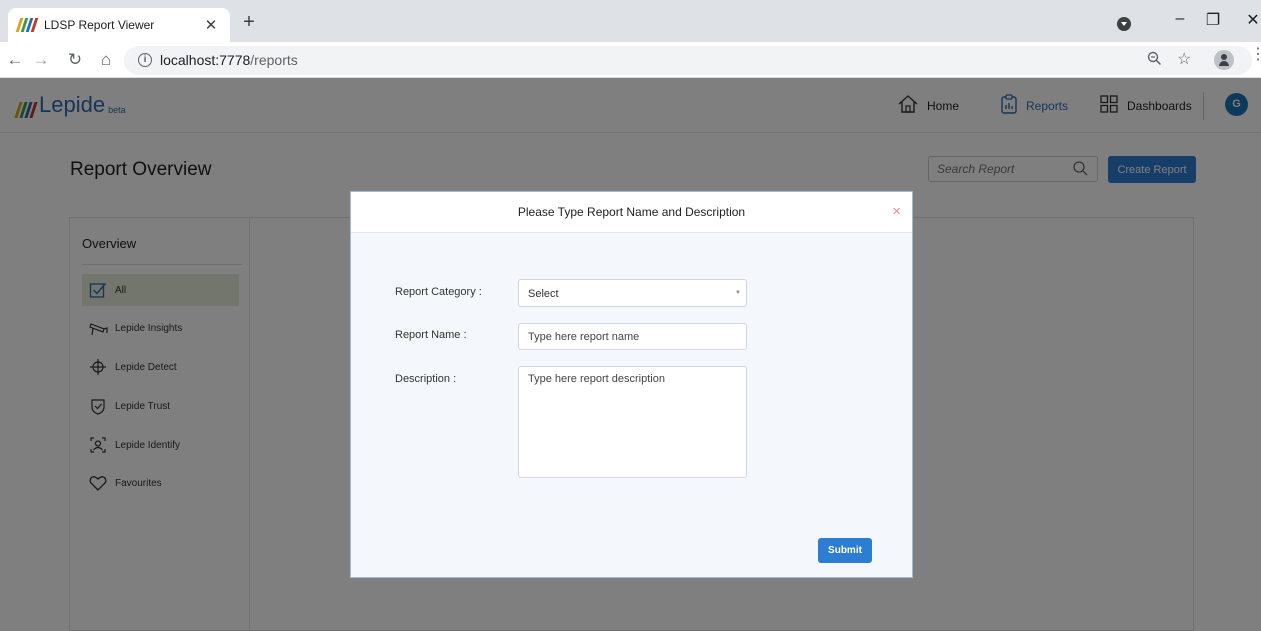 This screenshot has height=631, width=1261. Describe the element at coordinates (106, 60) in the screenshot. I see `home-icon: ⌂` at that location.